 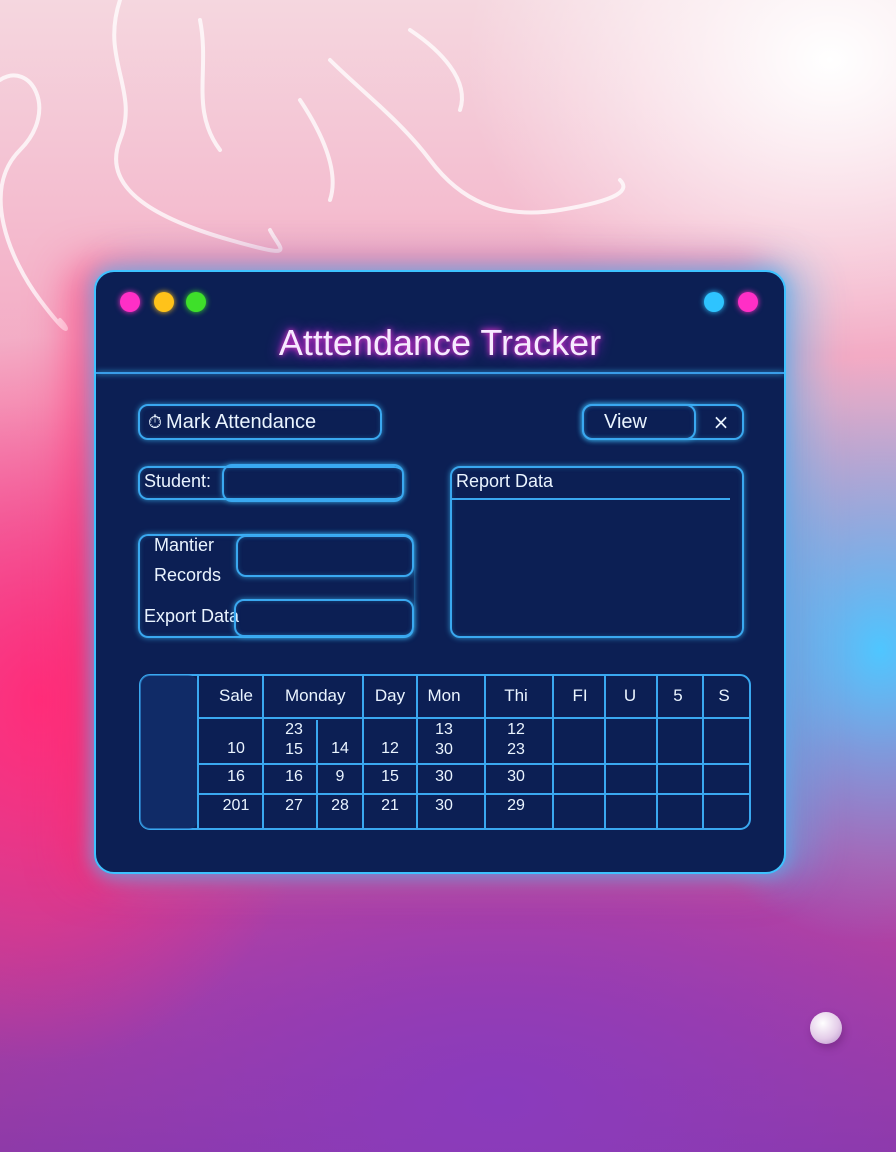 What do you see at coordinates (236, 805) in the screenshot?
I see `table-cell: 201` at bounding box center [236, 805].